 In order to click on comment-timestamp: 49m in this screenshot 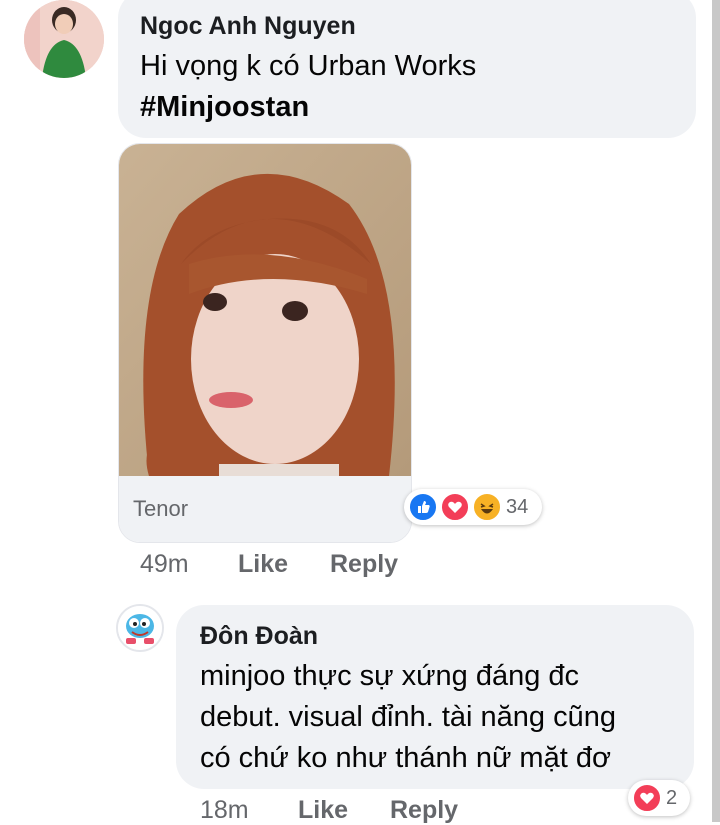, I will do `click(164, 564)`.